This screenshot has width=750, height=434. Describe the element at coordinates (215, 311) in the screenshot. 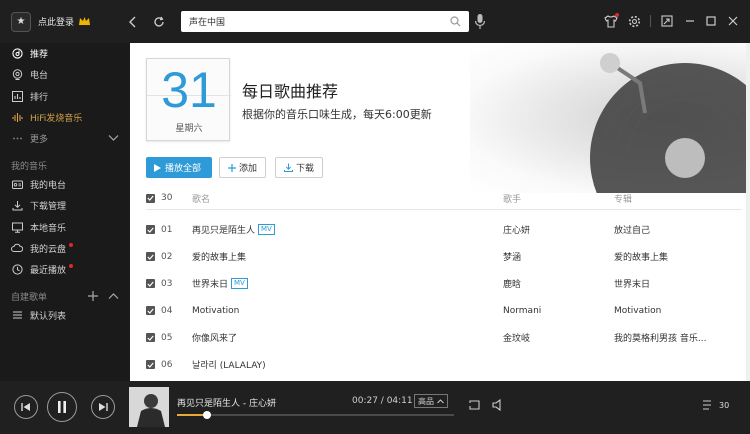

I see `track-name: Motivation` at that location.